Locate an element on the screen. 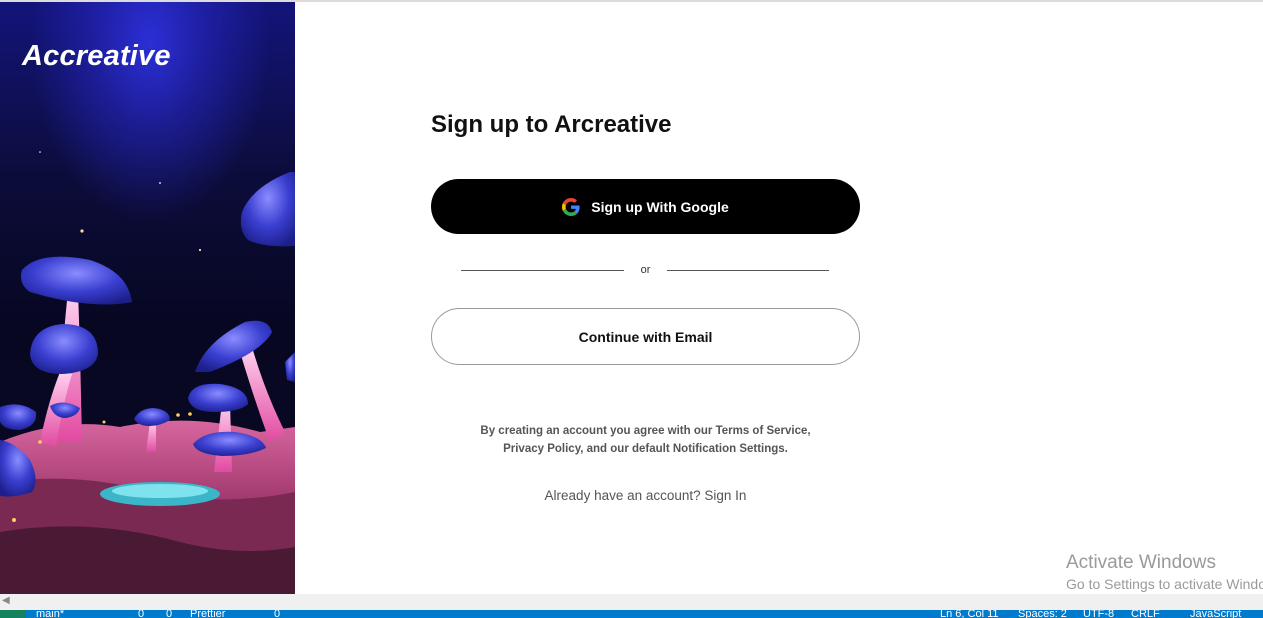 Image resolution: width=1263 pixels, height=618 pixels. warning-count: 0 is located at coordinates (169, 614).